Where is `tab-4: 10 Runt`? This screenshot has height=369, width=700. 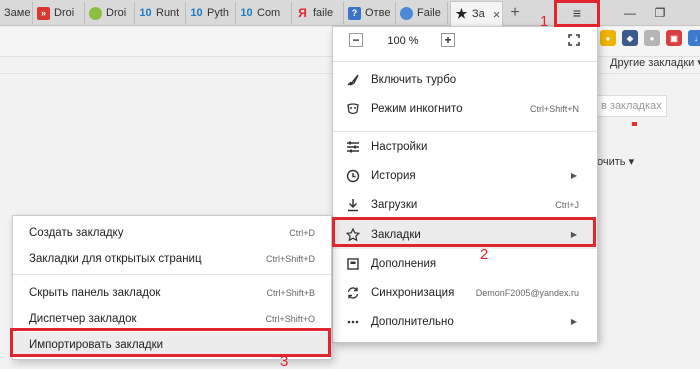
tab-4: 10 Runt is located at coordinates (160, 13).